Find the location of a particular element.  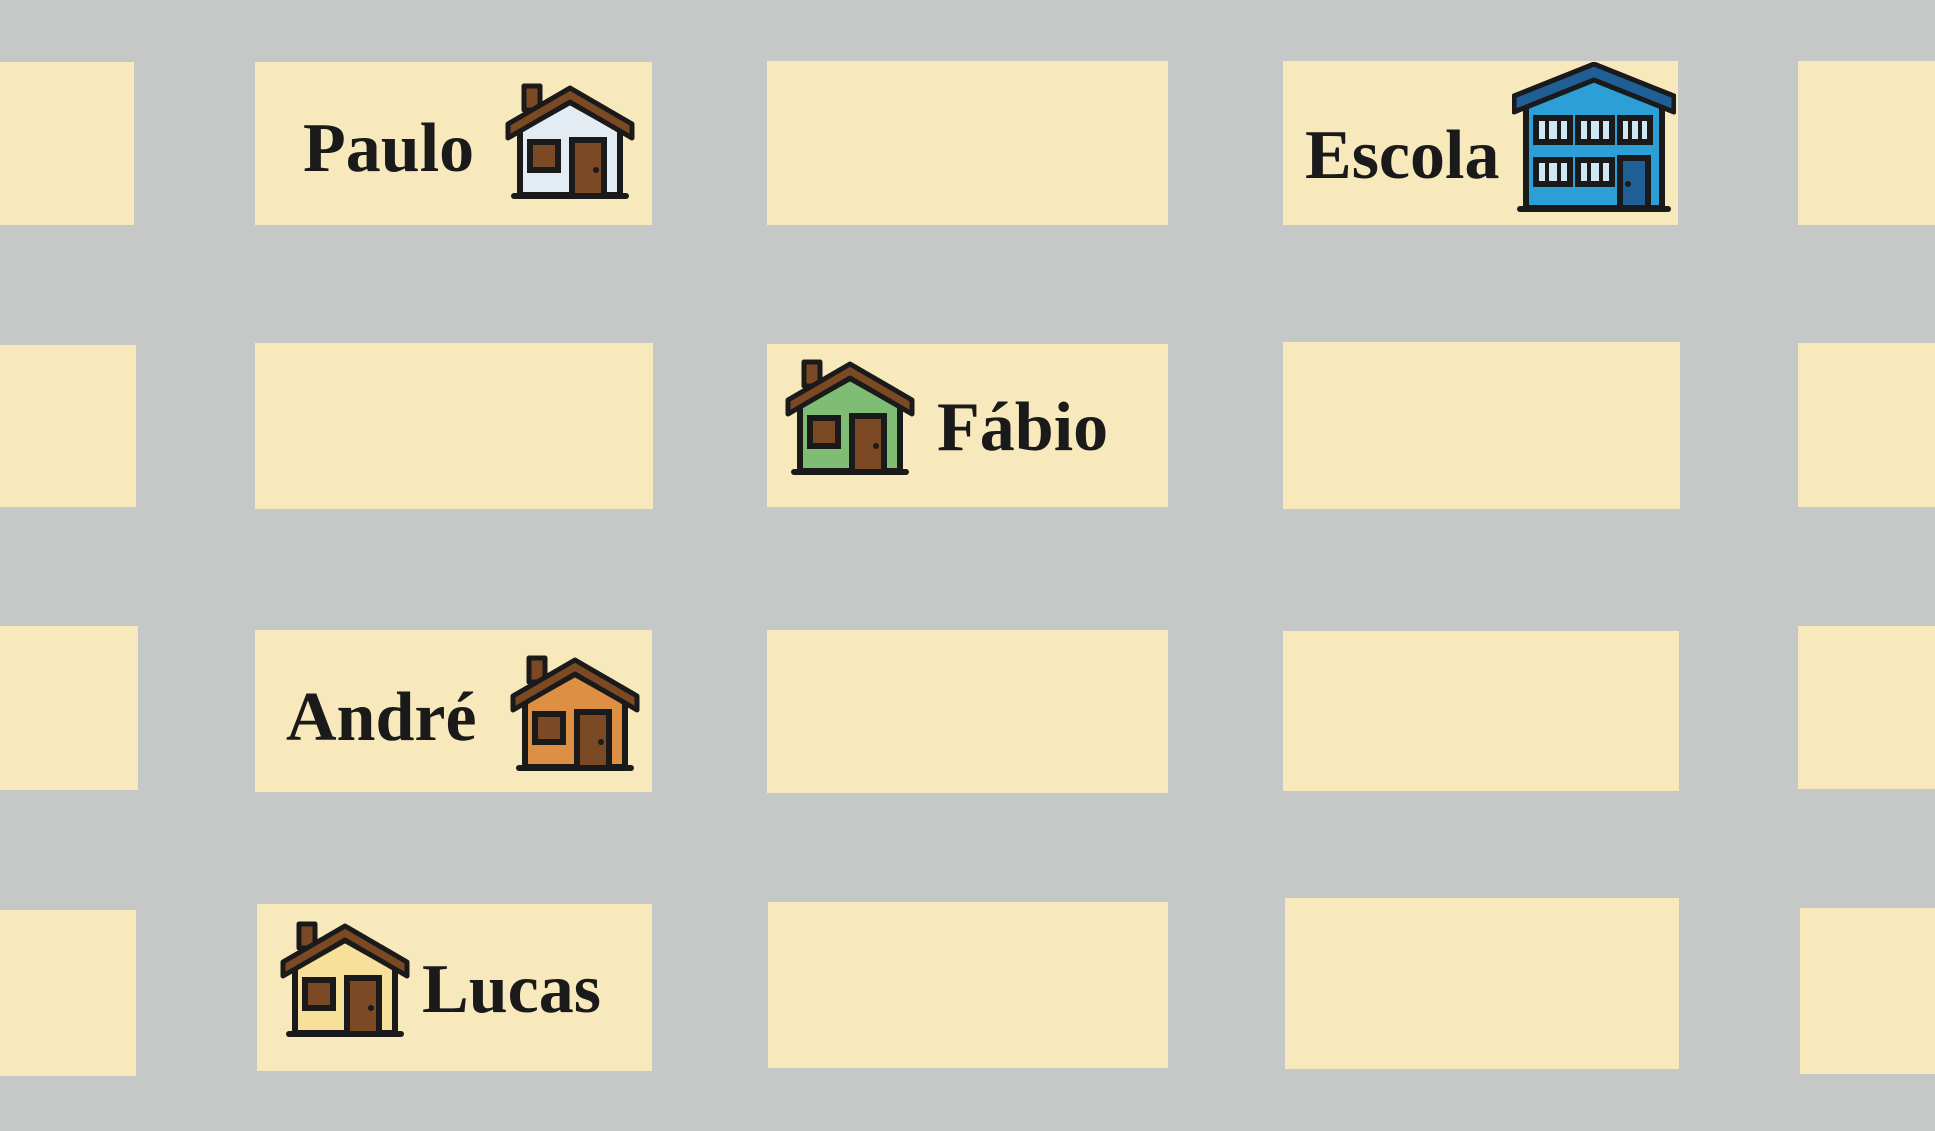

place-label-fabio: Fábio is located at coordinates (1023, 427).